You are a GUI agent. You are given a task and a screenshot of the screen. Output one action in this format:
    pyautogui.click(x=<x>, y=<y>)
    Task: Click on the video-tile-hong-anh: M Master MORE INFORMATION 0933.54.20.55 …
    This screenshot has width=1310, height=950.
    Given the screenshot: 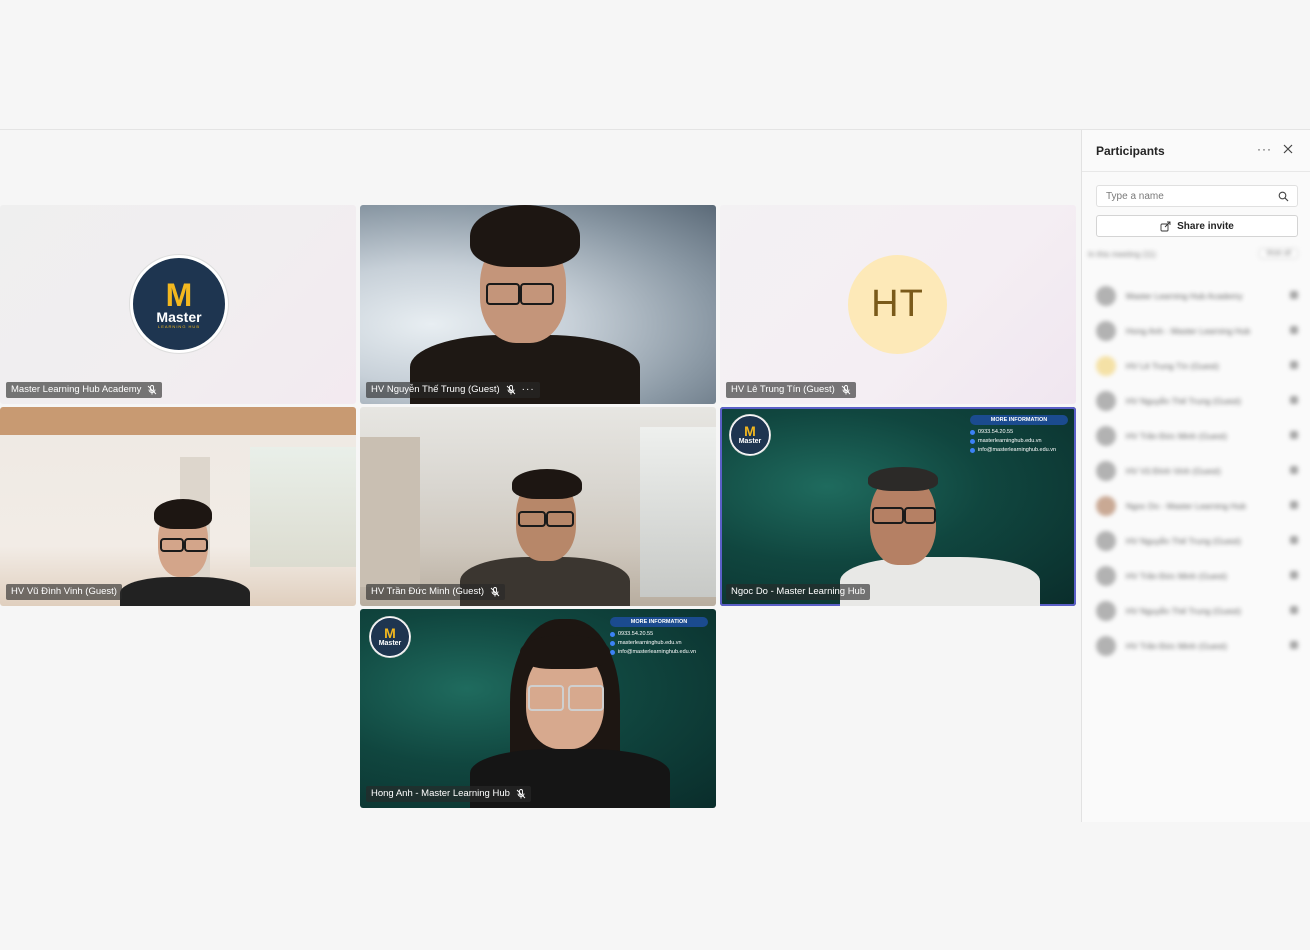 What is the action you would take?
    pyautogui.click(x=538, y=708)
    